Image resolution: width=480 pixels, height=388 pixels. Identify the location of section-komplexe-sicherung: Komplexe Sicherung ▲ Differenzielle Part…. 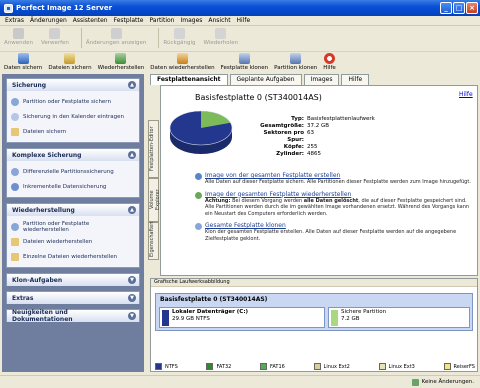
(73, 173).